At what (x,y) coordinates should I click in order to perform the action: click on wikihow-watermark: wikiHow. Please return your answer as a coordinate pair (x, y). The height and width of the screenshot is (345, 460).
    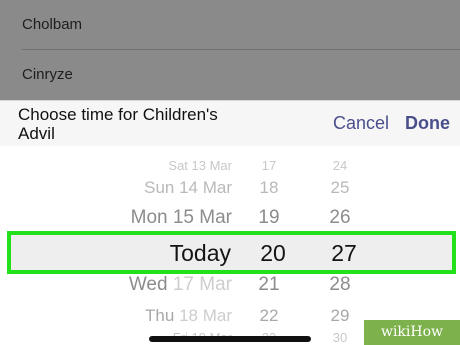
    Looking at the image, I should click on (412, 332).